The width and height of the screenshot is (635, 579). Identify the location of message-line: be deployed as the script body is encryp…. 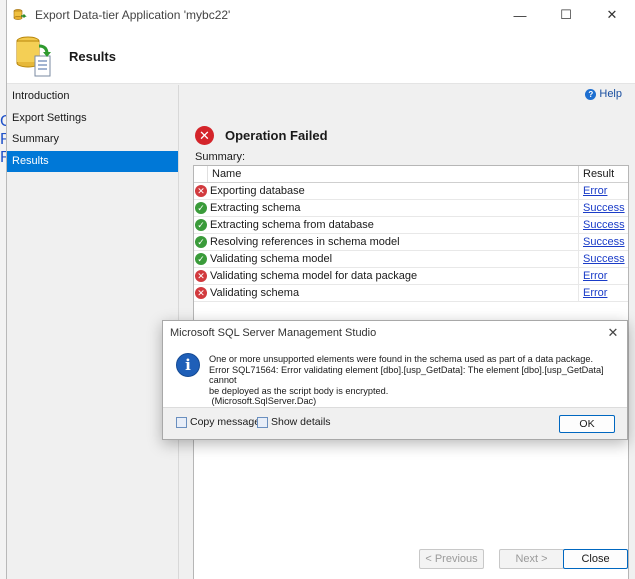
(299, 390).